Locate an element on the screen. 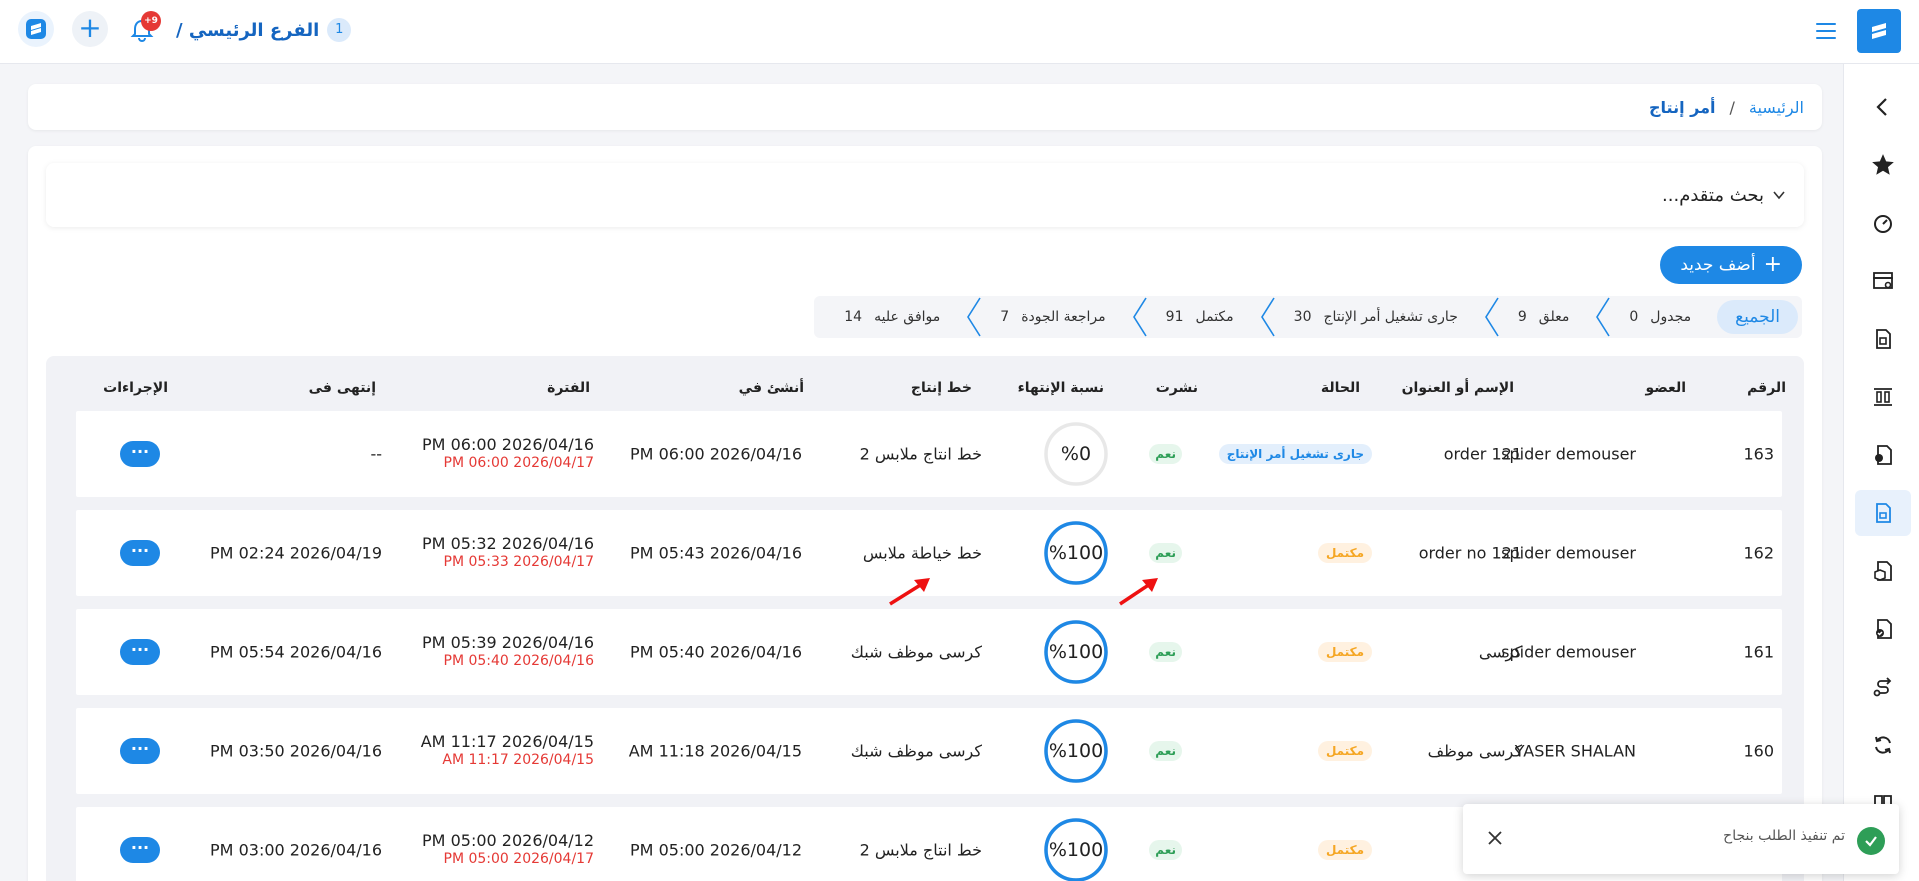 This screenshot has height=881, width=1919. ended-at: 2026/04/16 05:54 PM is located at coordinates (296, 652).